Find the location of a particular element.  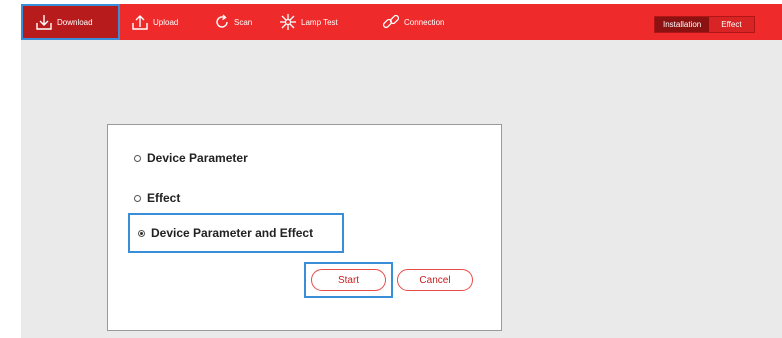

radio-effect is located at coordinates (137, 198).